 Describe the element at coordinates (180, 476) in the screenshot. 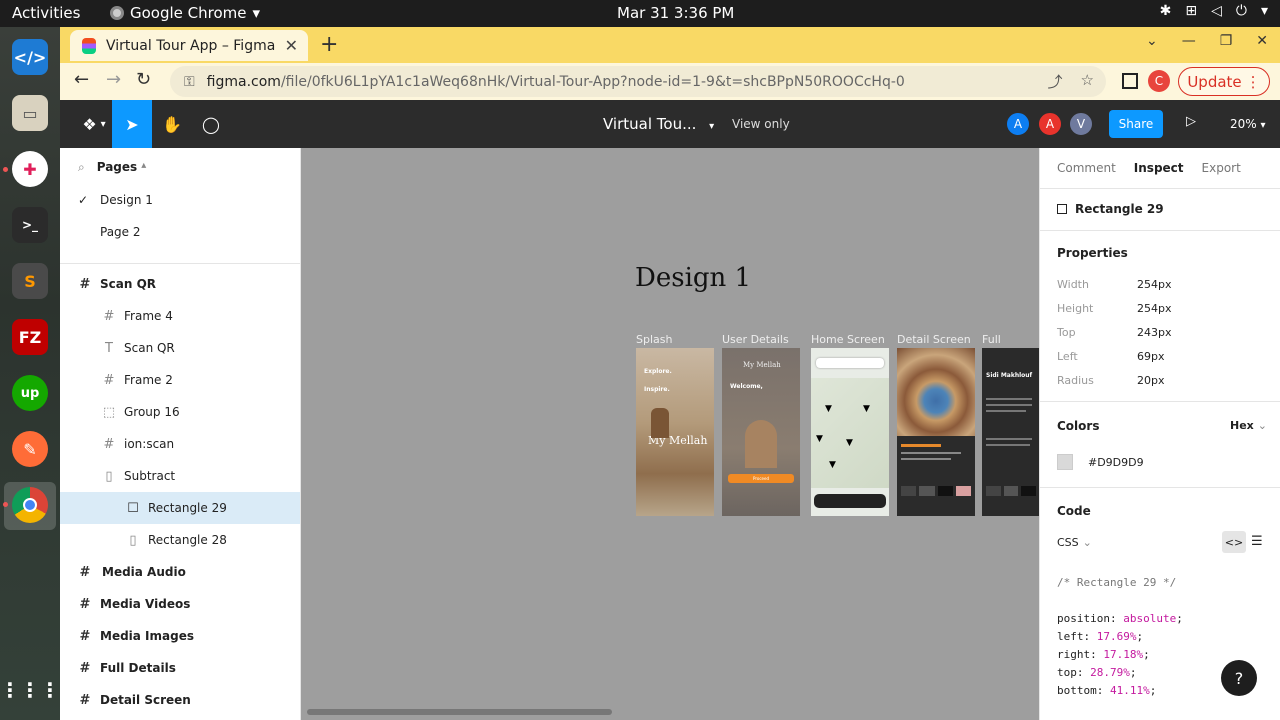

I see `layer-row: ▯ Subtract` at that location.